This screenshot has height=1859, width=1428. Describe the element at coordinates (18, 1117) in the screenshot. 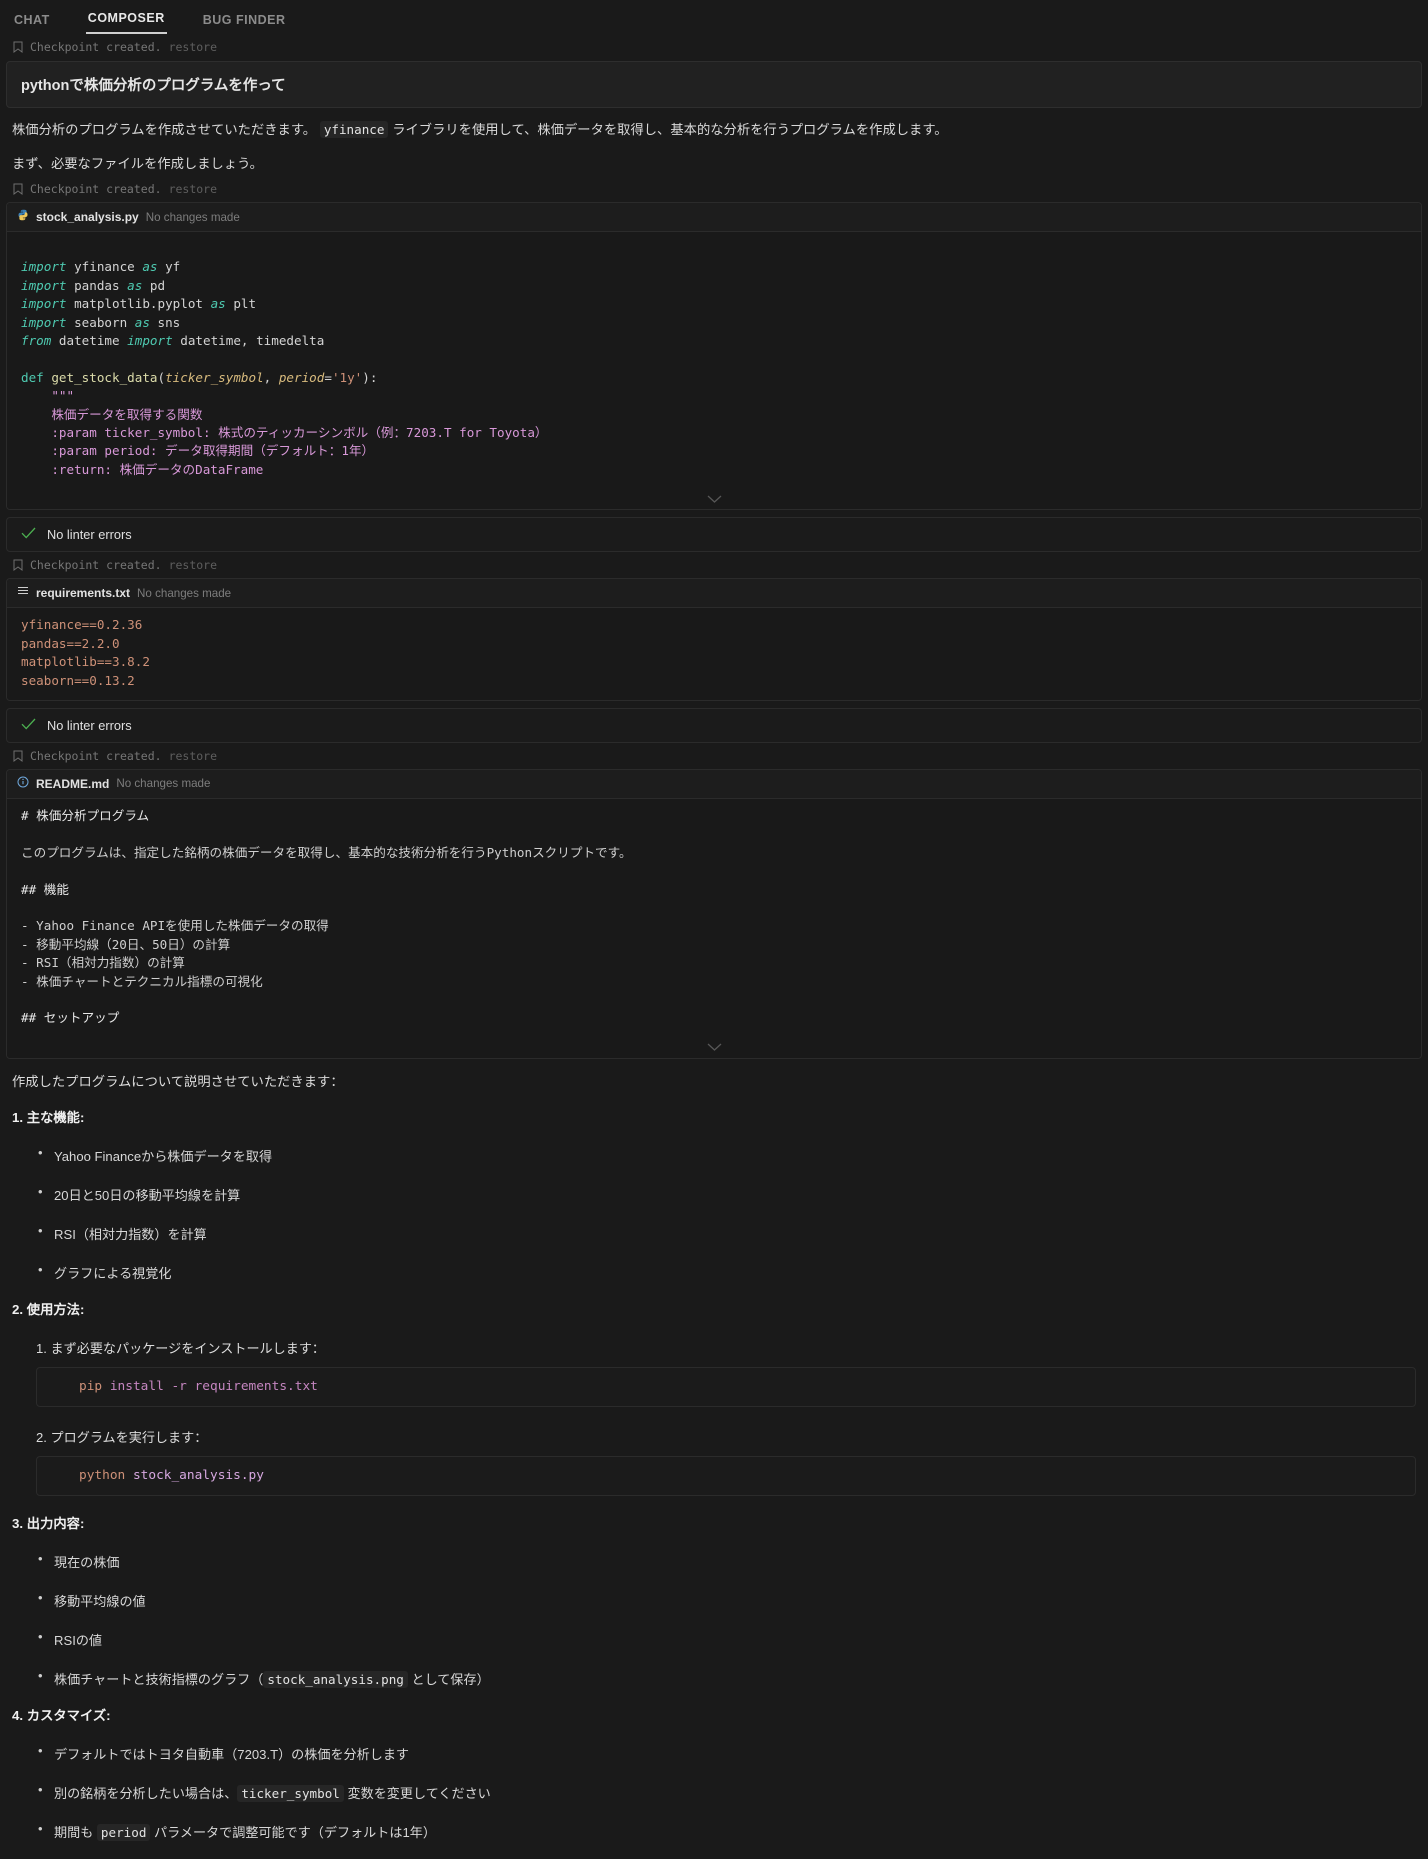

I see `section-number: 1.` at that location.